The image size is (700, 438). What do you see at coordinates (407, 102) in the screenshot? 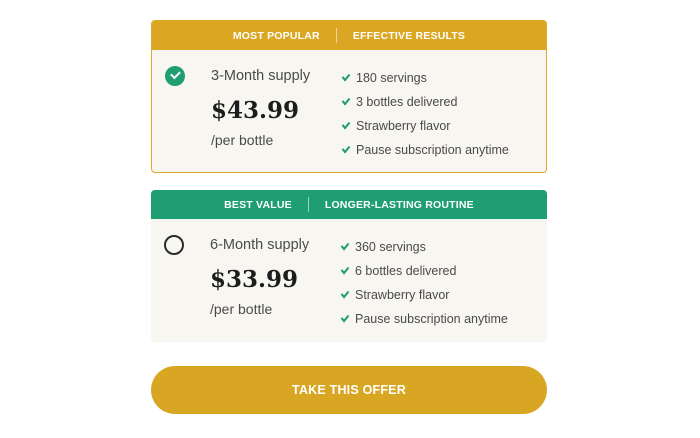
I see `feature-text: 3 bottles delivered` at bounding box center [407, 102].